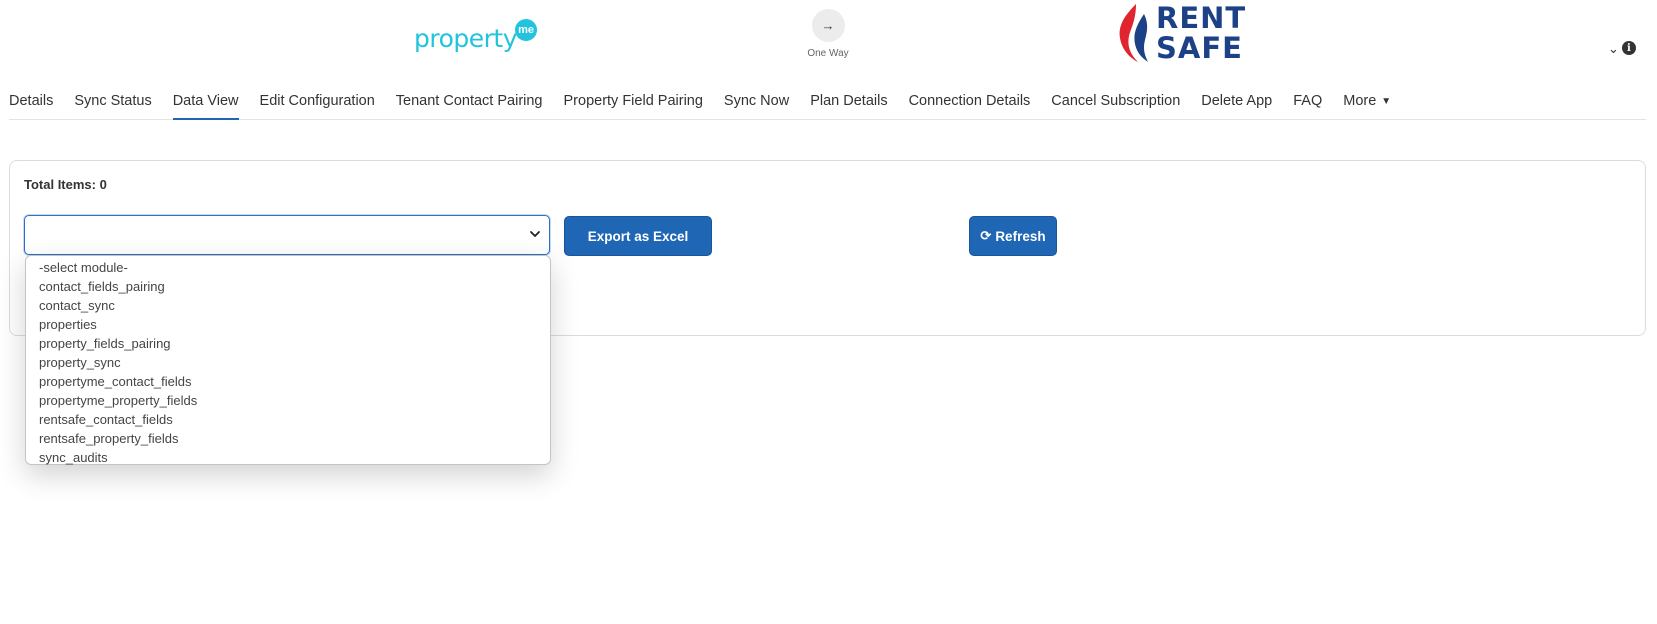 The height and width of the screenshot is (624, 1657). What do you see at coordinates (828, 53) in the screenshot?
I see `sync-direction-label: One Way` at bounding box center [828, 53].